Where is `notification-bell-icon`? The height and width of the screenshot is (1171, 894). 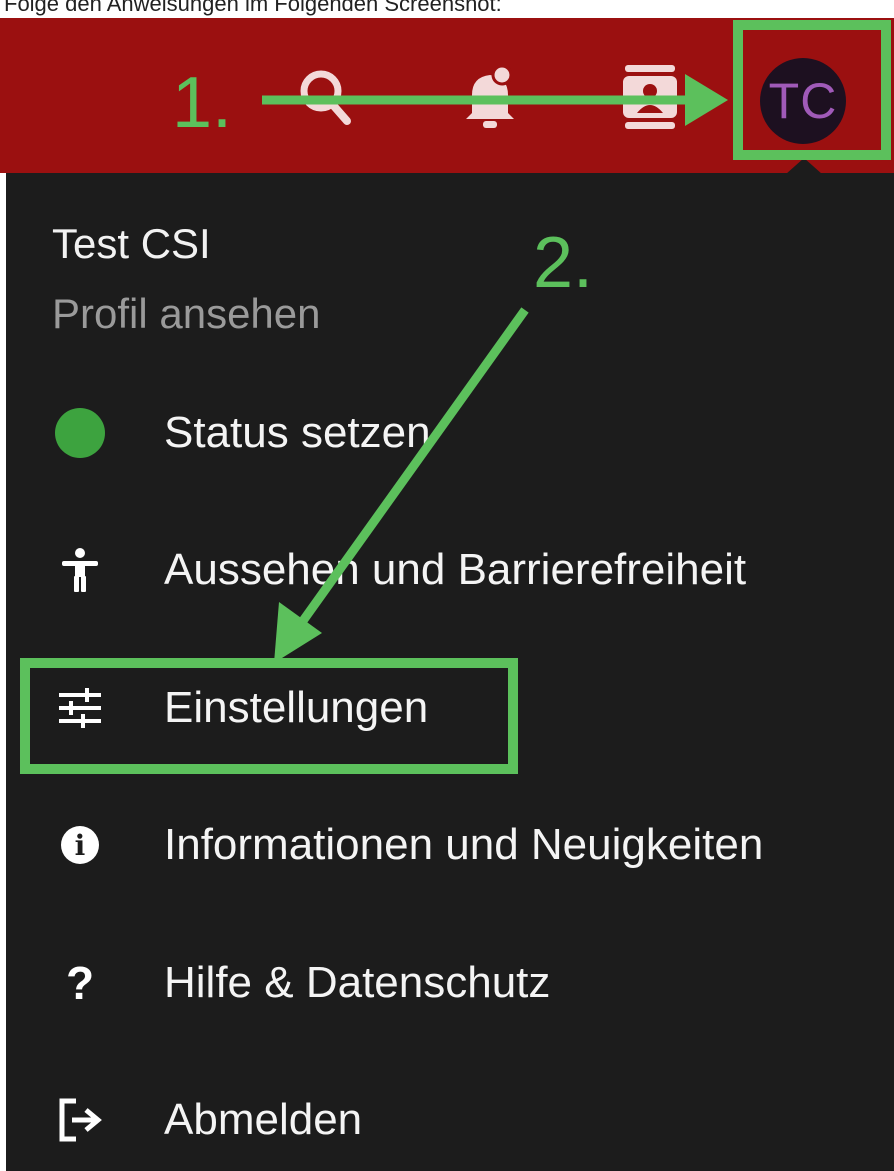 notification-bell-icon is located at coordinates (490, 98).